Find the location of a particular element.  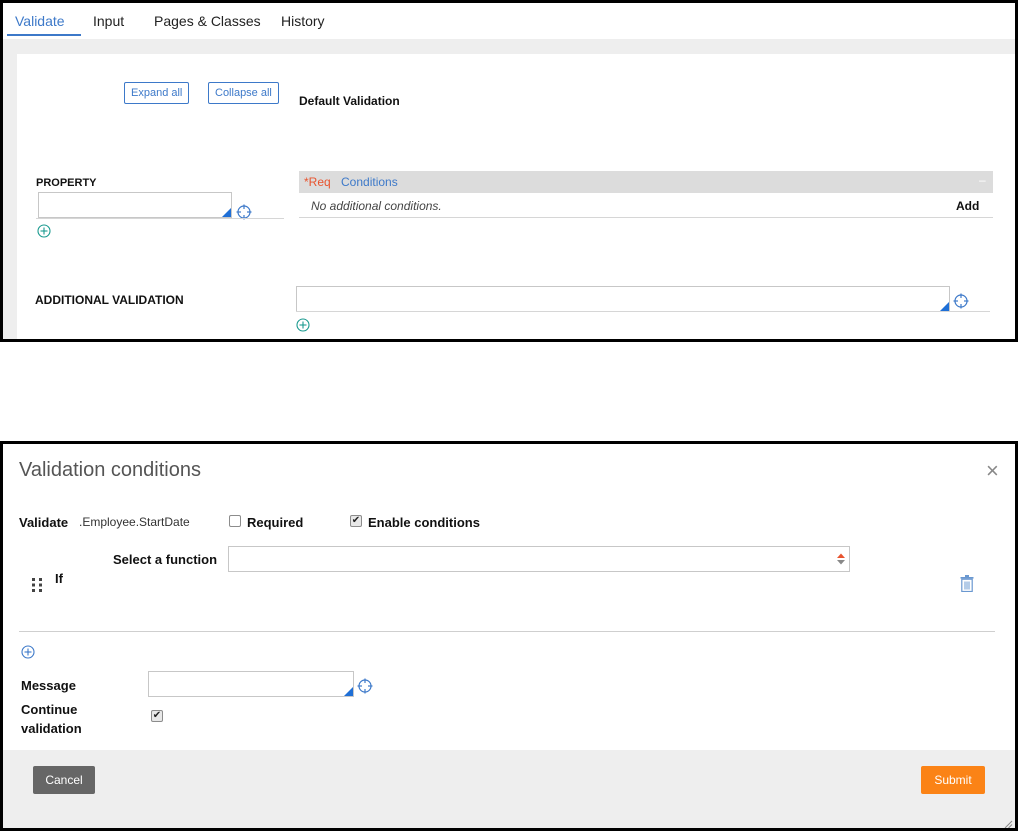

required-label: Required is located at coordinates (275, 522).